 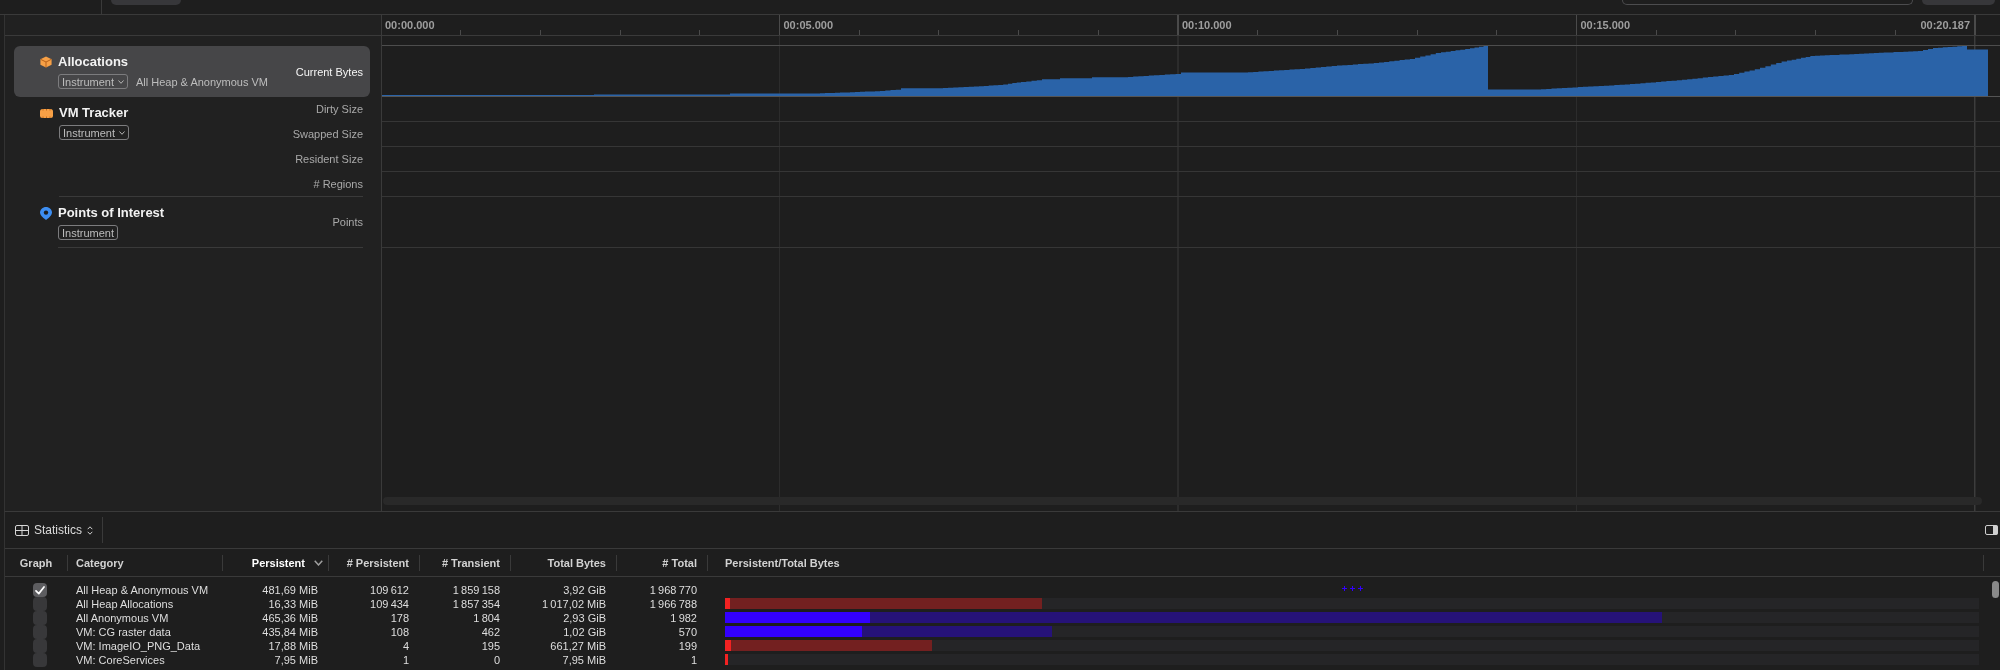 I want to click on instrument-tag: Instrument, so click(x=88, y=232).